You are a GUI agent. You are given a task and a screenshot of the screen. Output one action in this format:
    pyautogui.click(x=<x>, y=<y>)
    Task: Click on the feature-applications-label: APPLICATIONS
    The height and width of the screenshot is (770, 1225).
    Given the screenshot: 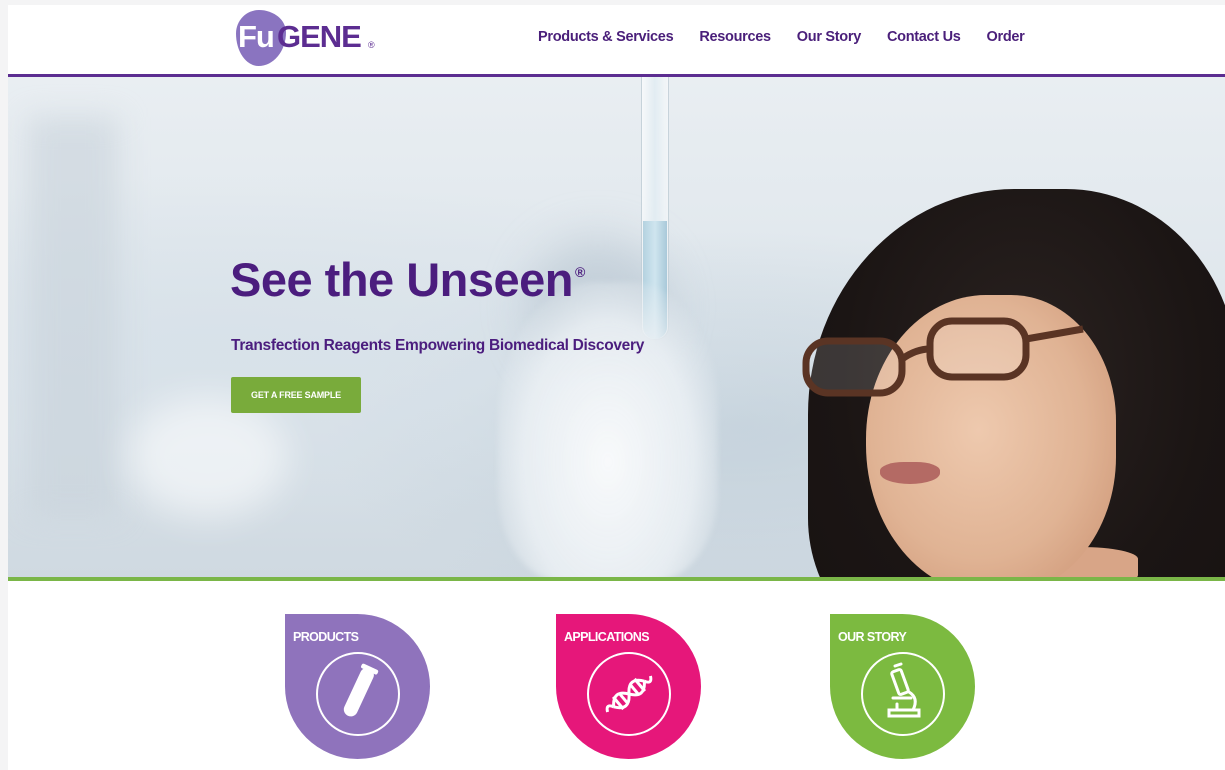 What is the action you would take?
    pyautogui.click(x=607, y=637)
    